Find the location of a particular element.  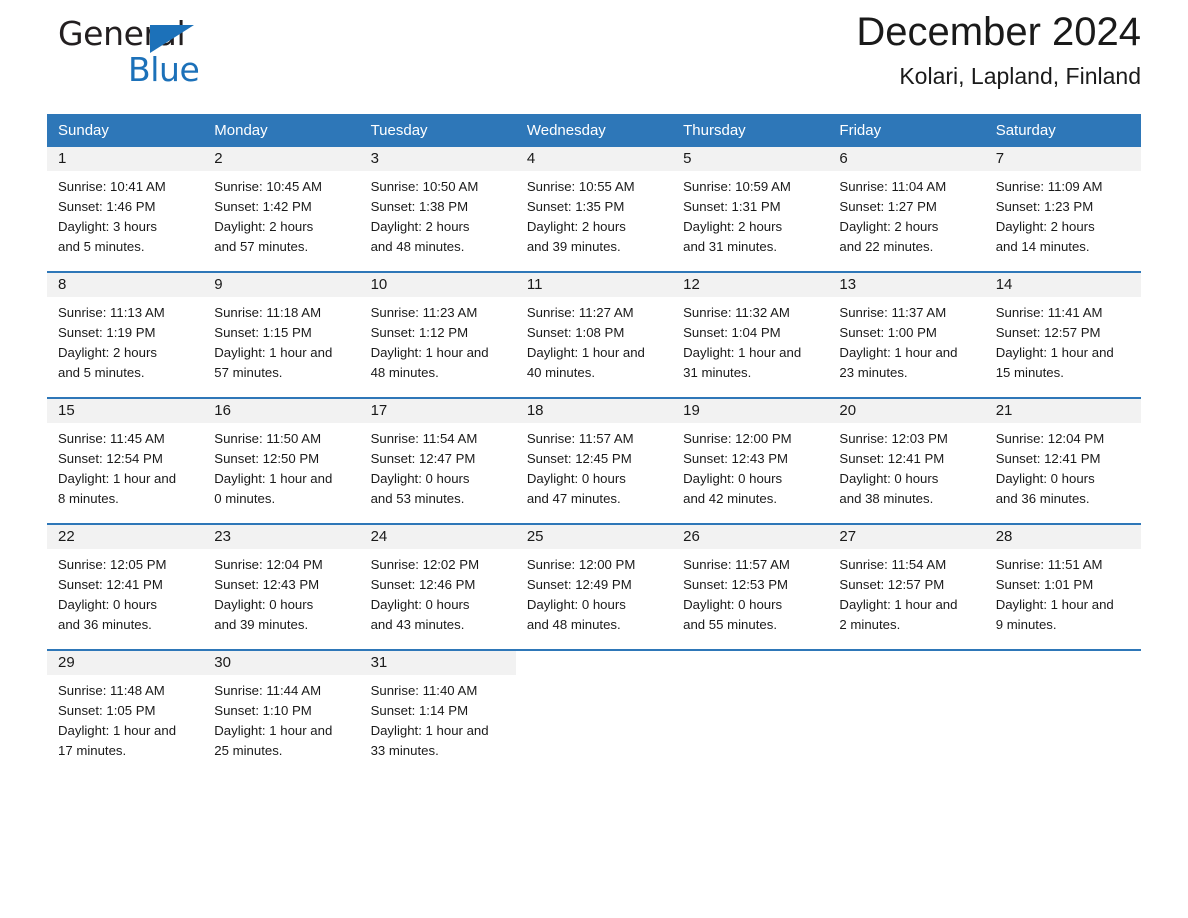

day-number-band: 8 is located at coordinates (125, 285).